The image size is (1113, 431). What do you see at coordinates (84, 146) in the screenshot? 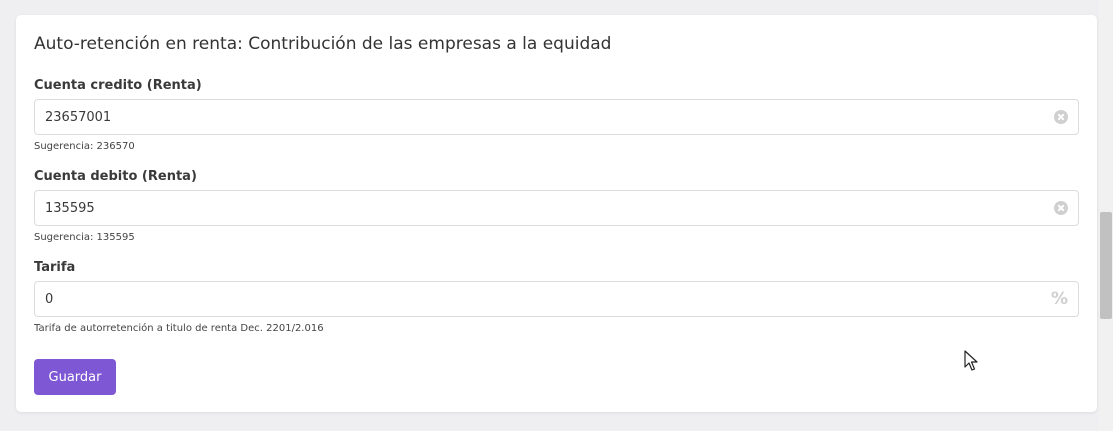
I see `credit-account-hint: Sugerencia: 236570` at bounding box center [84, 146].